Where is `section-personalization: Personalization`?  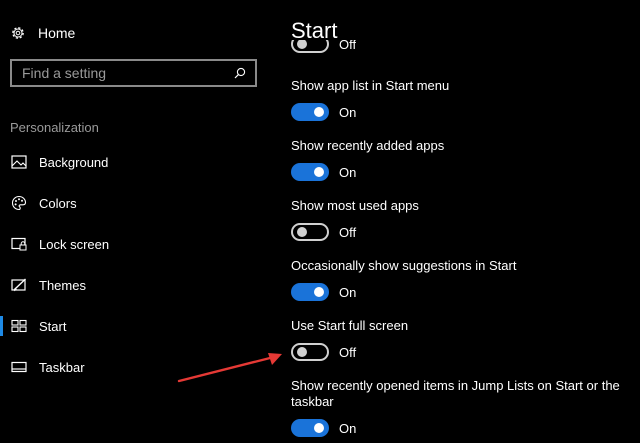 section-personalization: Personalization is located at coordinates (54, 127).